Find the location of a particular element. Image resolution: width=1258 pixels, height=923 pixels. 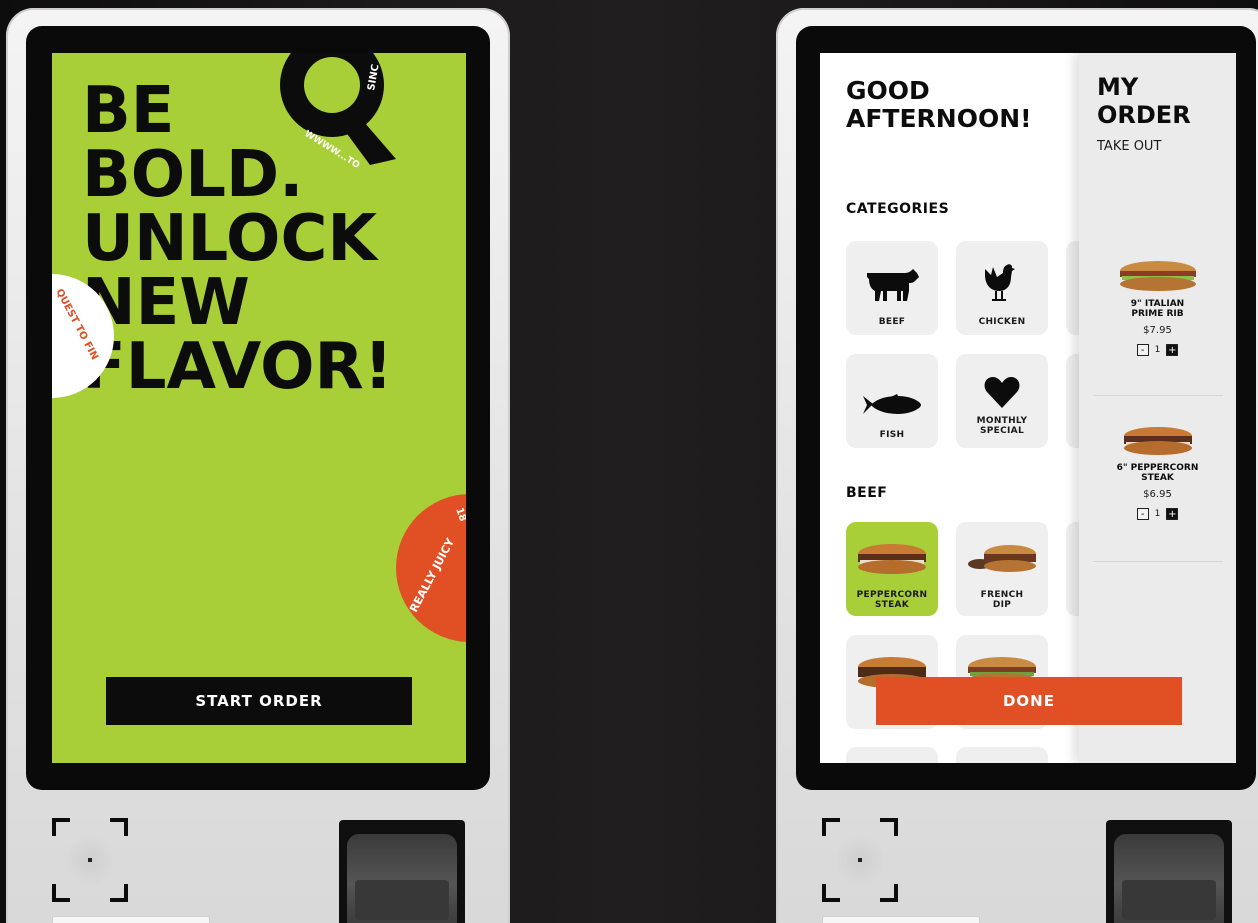

order-item: 6" PEPPERCORN STEAK $6.95 - 1 + is located at coordinates (1157, 472).